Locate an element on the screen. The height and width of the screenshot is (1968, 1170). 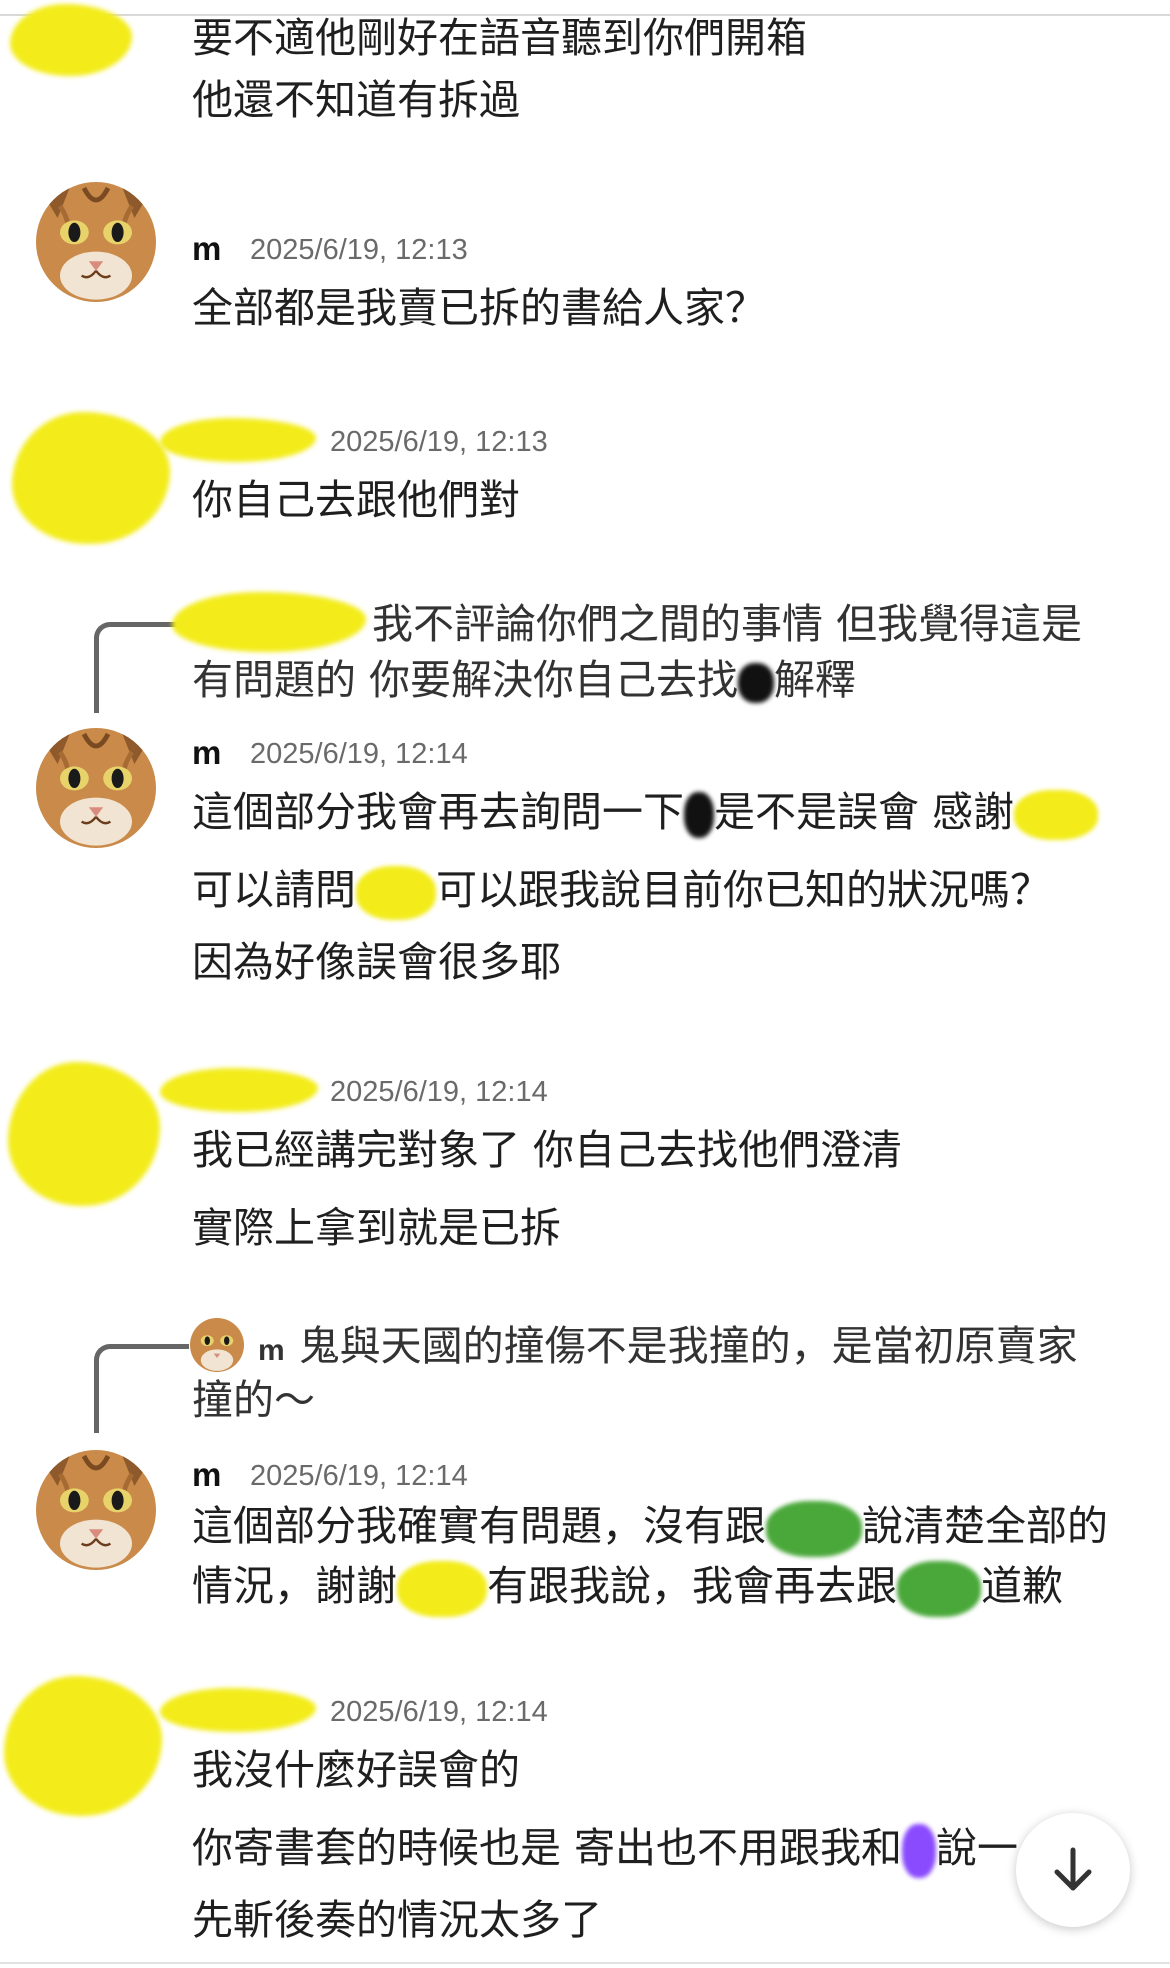
reply-preview-text: 撞的～ is located at coordinates (253, 1400).